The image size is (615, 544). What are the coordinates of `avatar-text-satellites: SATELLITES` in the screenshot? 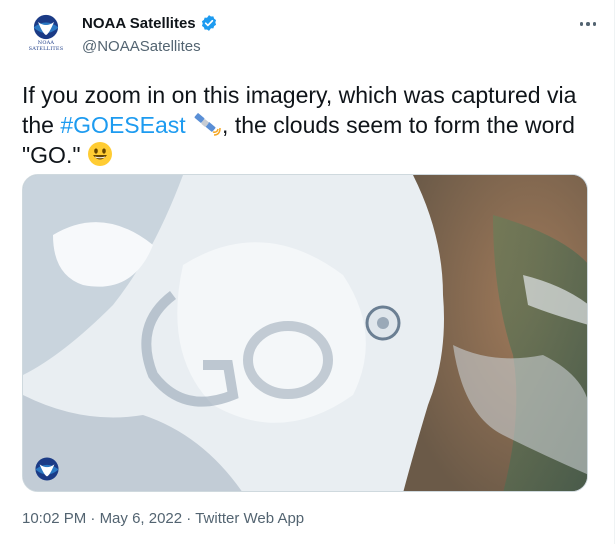 It's located at (46, 49).